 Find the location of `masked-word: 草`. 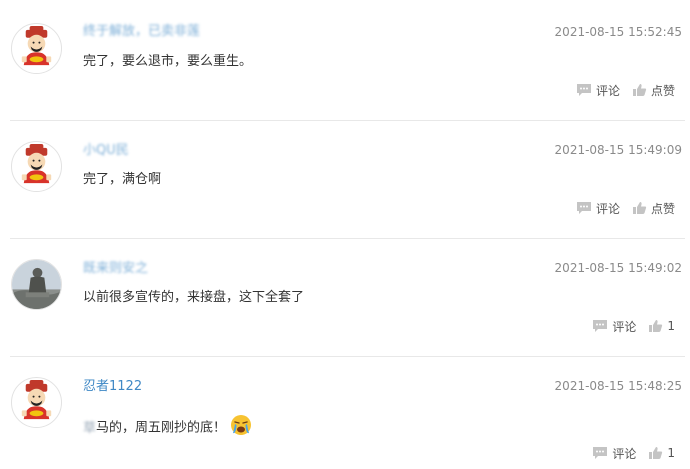

masked-word: 草 is located at coordinates (90, 428).